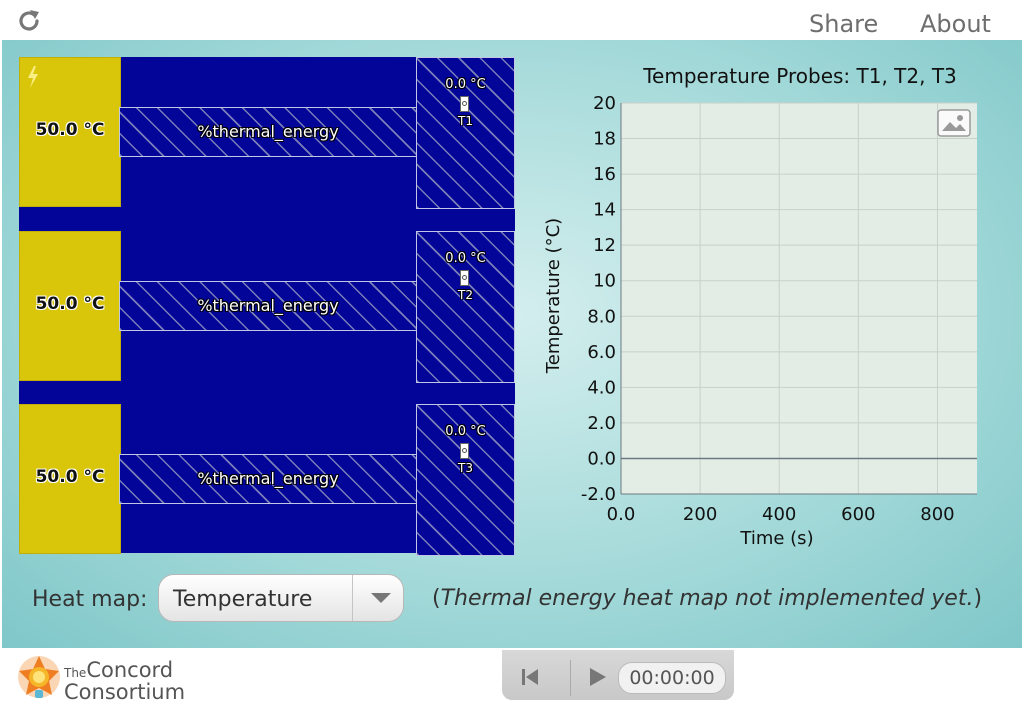 This screenshot has width=1024, height=712. I want to click on logo-text-consortium: Consortium, so click(125, 692).